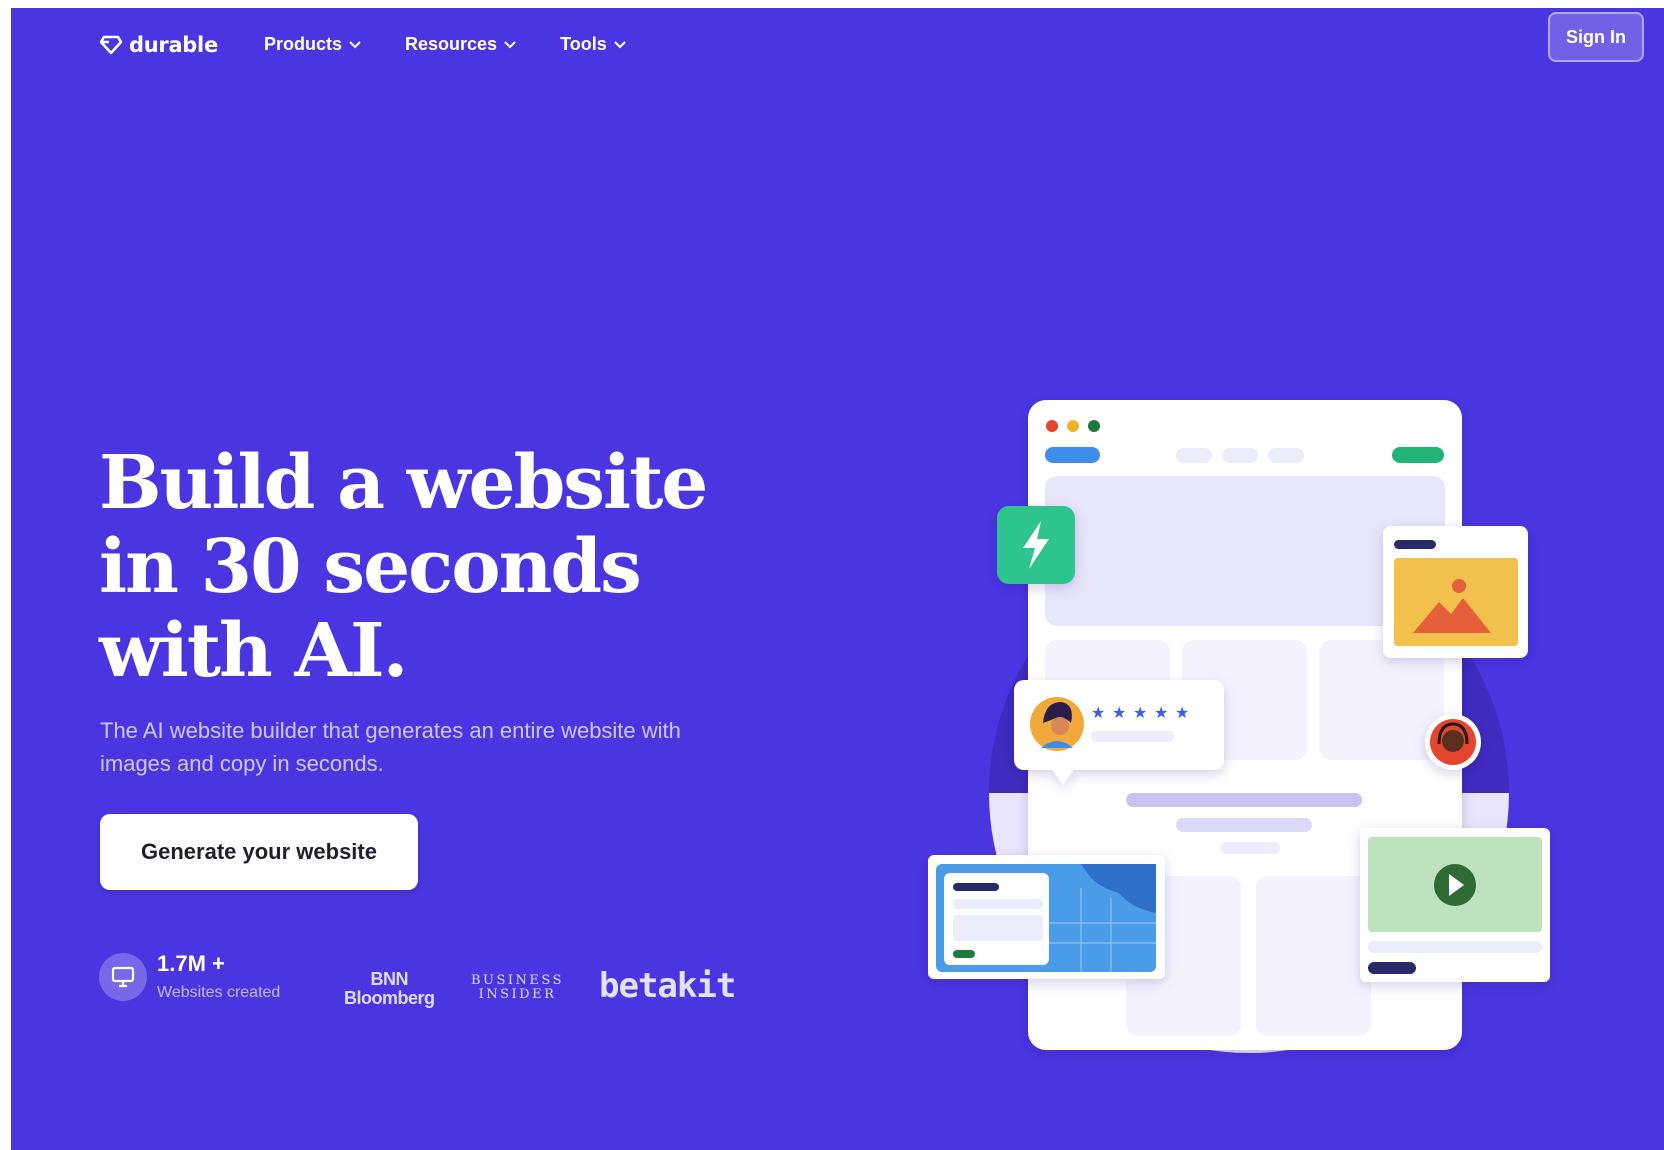 This screenshot has height=1150, width=1664. I want to click on video-thumbnail, so click(1455, 884).